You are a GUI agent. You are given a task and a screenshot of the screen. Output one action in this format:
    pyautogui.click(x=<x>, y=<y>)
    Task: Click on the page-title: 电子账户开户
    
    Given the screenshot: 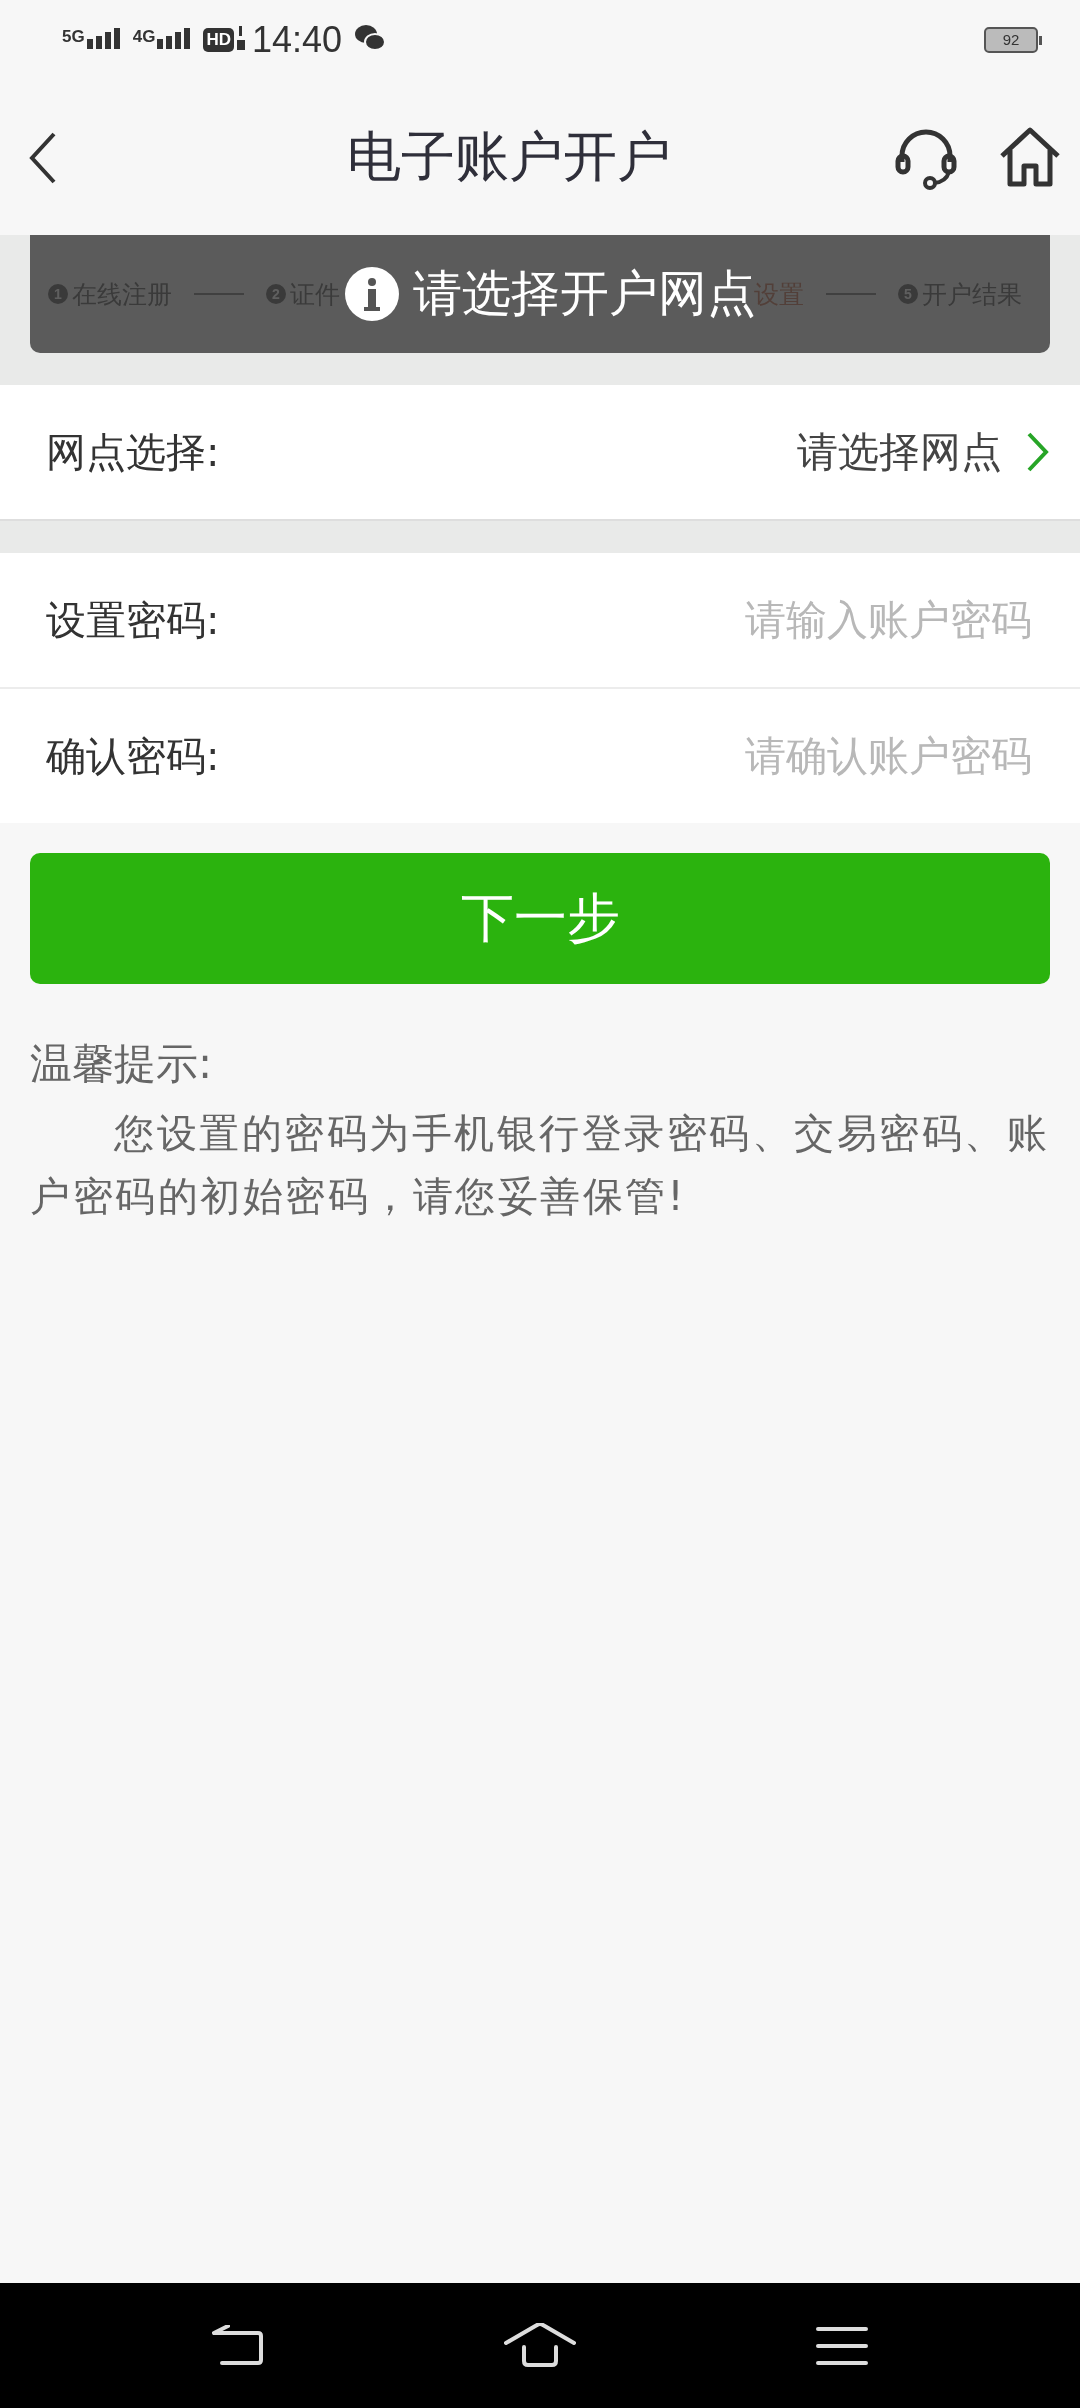 What is the action you would take?
    pyautogui.click(x=509, y=157)
    